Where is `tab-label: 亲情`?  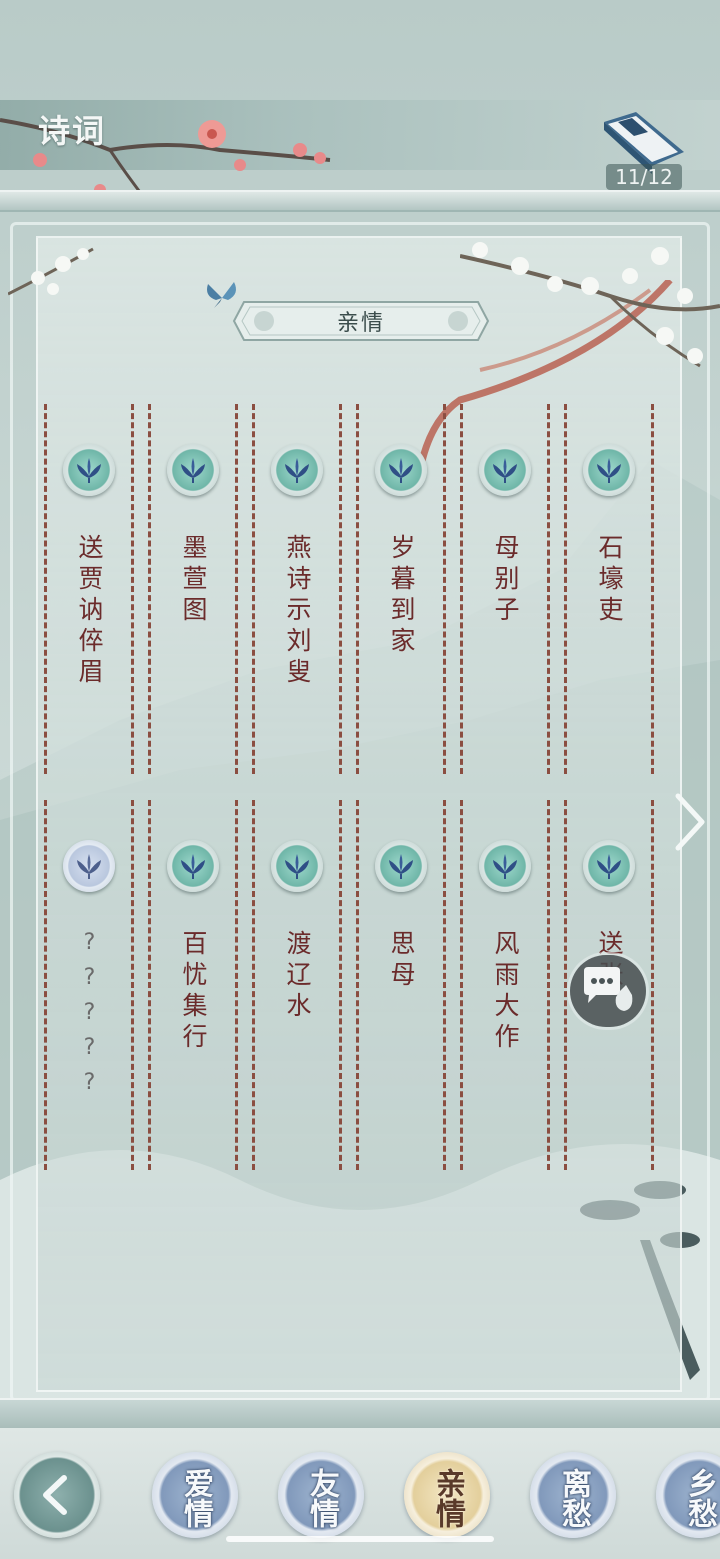
tab-label: 亲情 is located at coordinates (447, 1498).